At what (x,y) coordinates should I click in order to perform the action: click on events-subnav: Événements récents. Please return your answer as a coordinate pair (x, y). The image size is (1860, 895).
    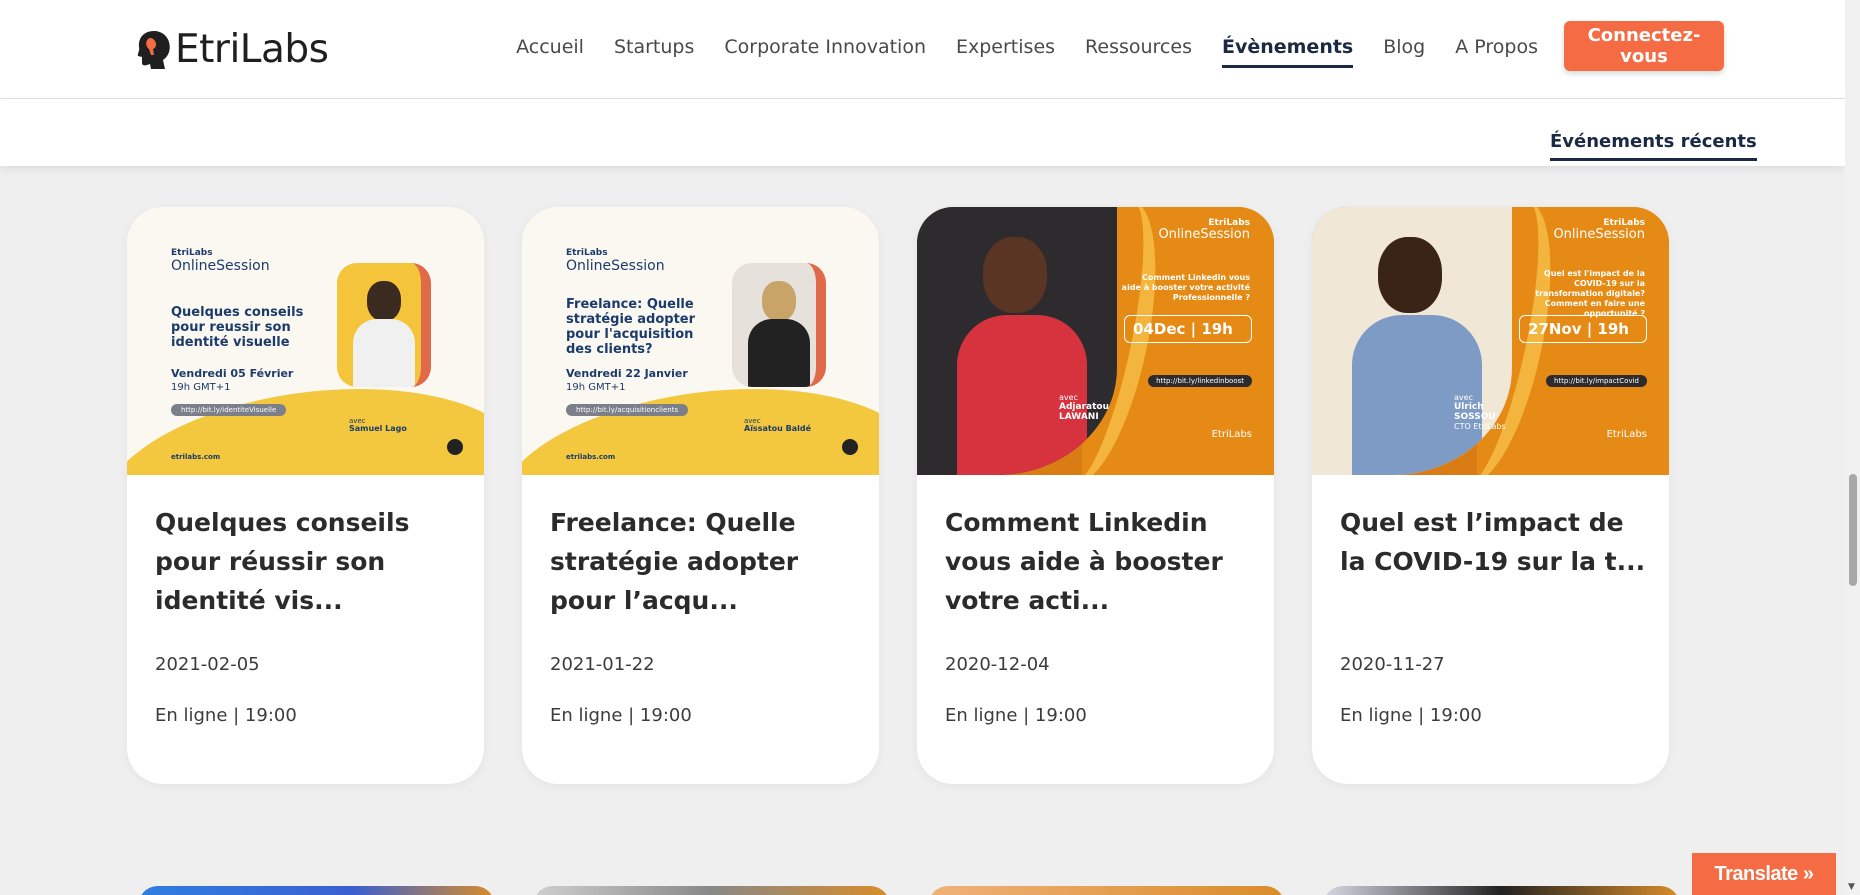
    Looking at the image, I should click on (922, 132).